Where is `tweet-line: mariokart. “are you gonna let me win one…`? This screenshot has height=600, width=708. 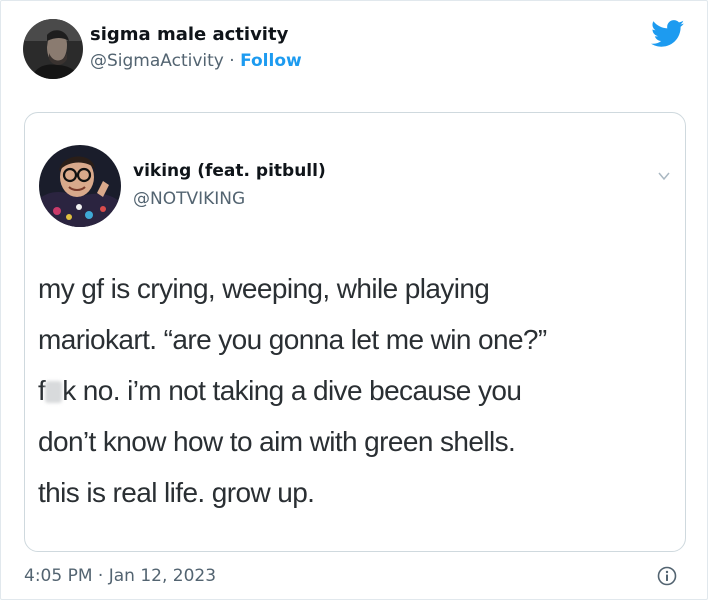
tweet-line: mariokart. “are you gonna let me win one… is located at coordinates (292, 339).